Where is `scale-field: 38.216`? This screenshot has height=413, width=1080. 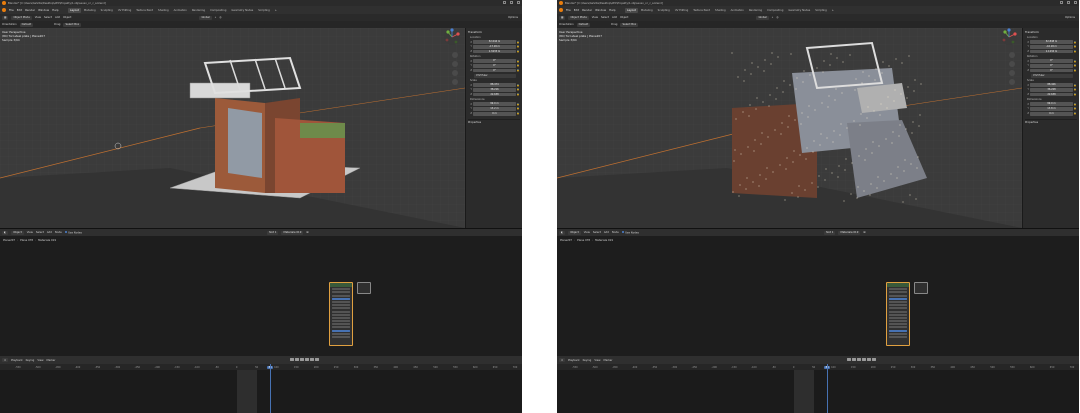 scale-field: 38.216 is located at coordinates (494, 90).